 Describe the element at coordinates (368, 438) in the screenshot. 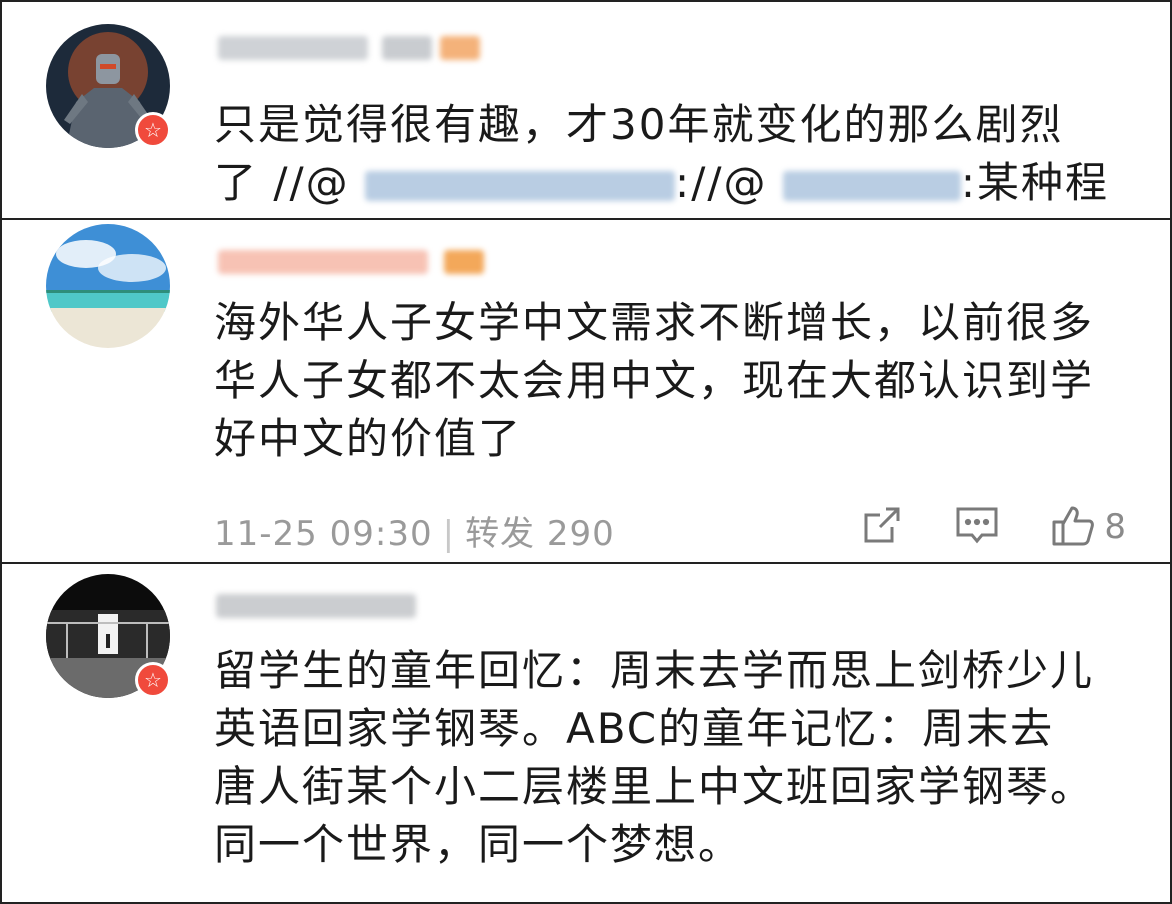

I see `comment-line: 好中文的价值了` at that location.